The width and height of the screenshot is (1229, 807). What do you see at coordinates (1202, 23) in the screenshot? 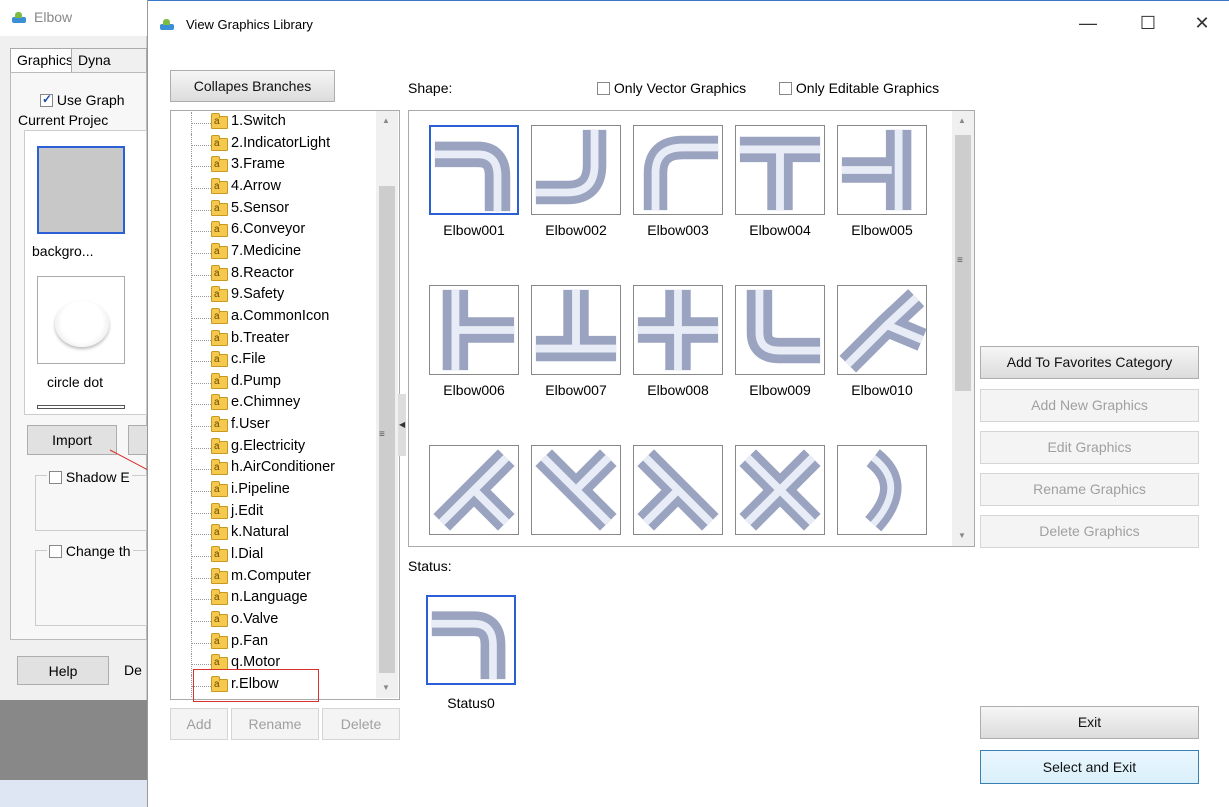
I see `close-icon: ✕` at bounding box center [1202, 23].